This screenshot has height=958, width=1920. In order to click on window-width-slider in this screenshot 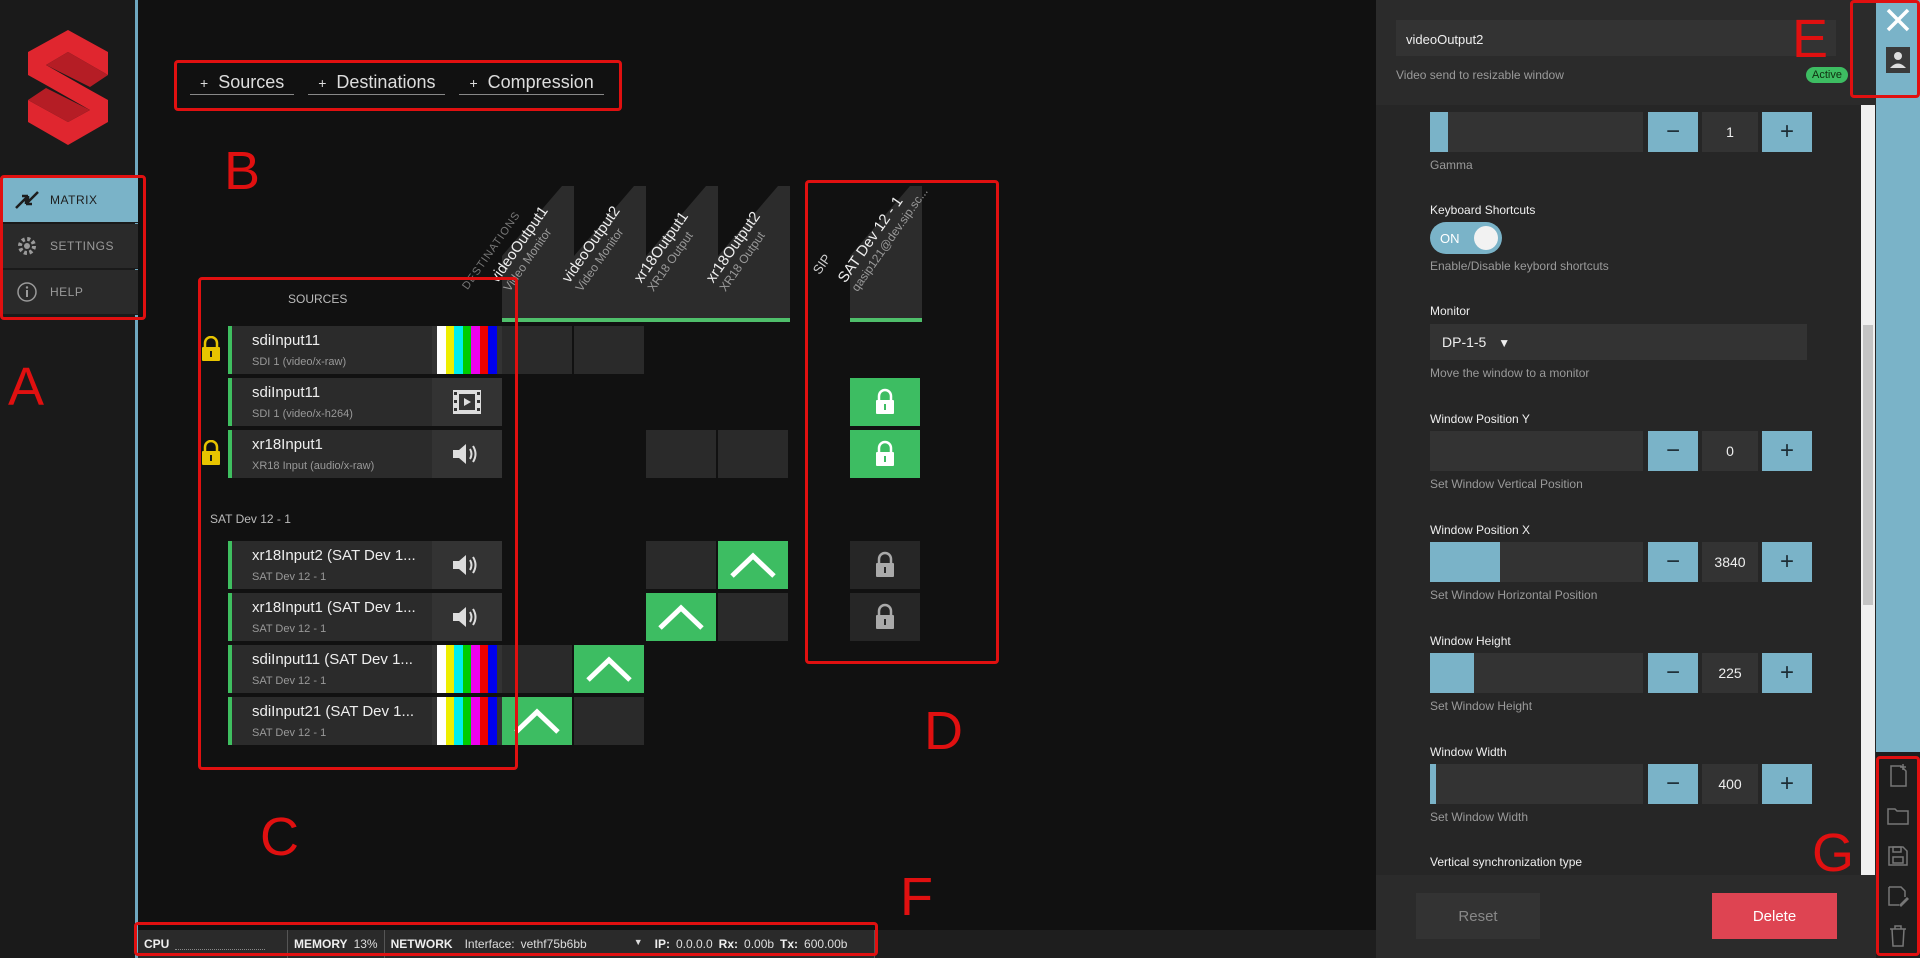, I will do `click(1536, 784)`.